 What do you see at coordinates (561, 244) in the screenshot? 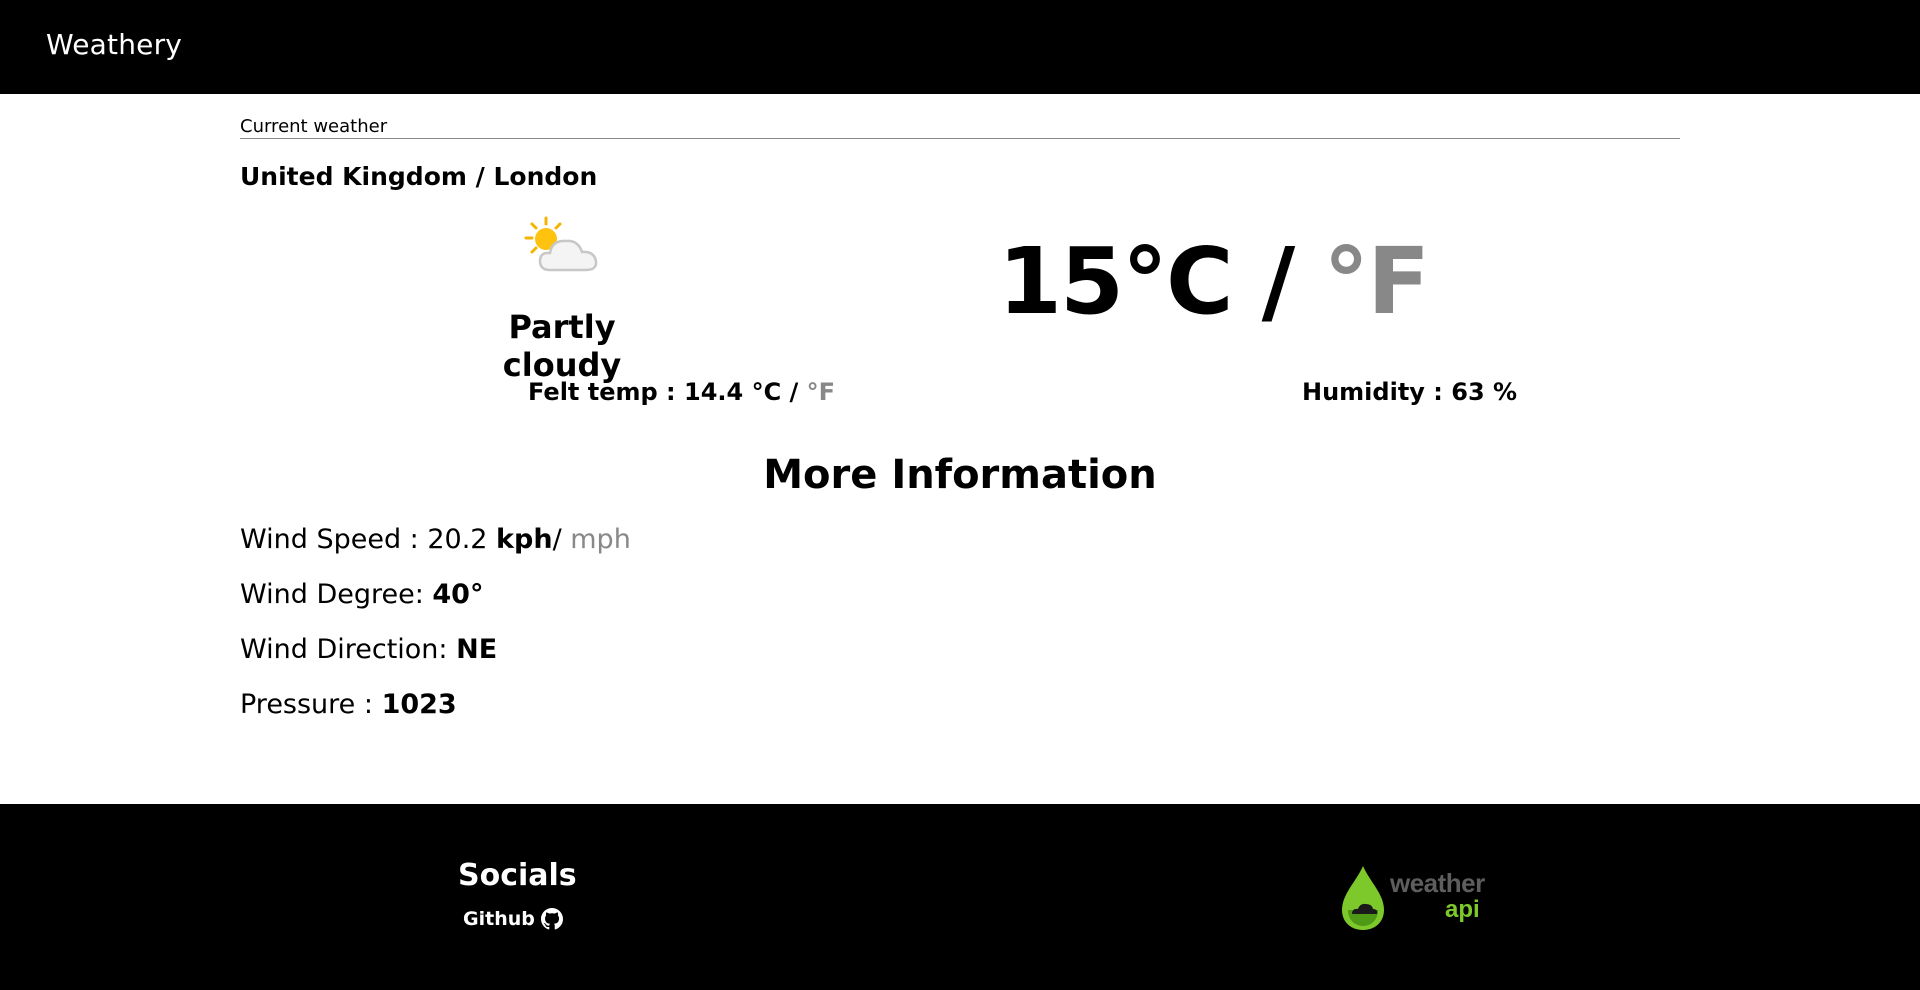
I see `partly-cloudy-icon` at bounding box center [561, 244].